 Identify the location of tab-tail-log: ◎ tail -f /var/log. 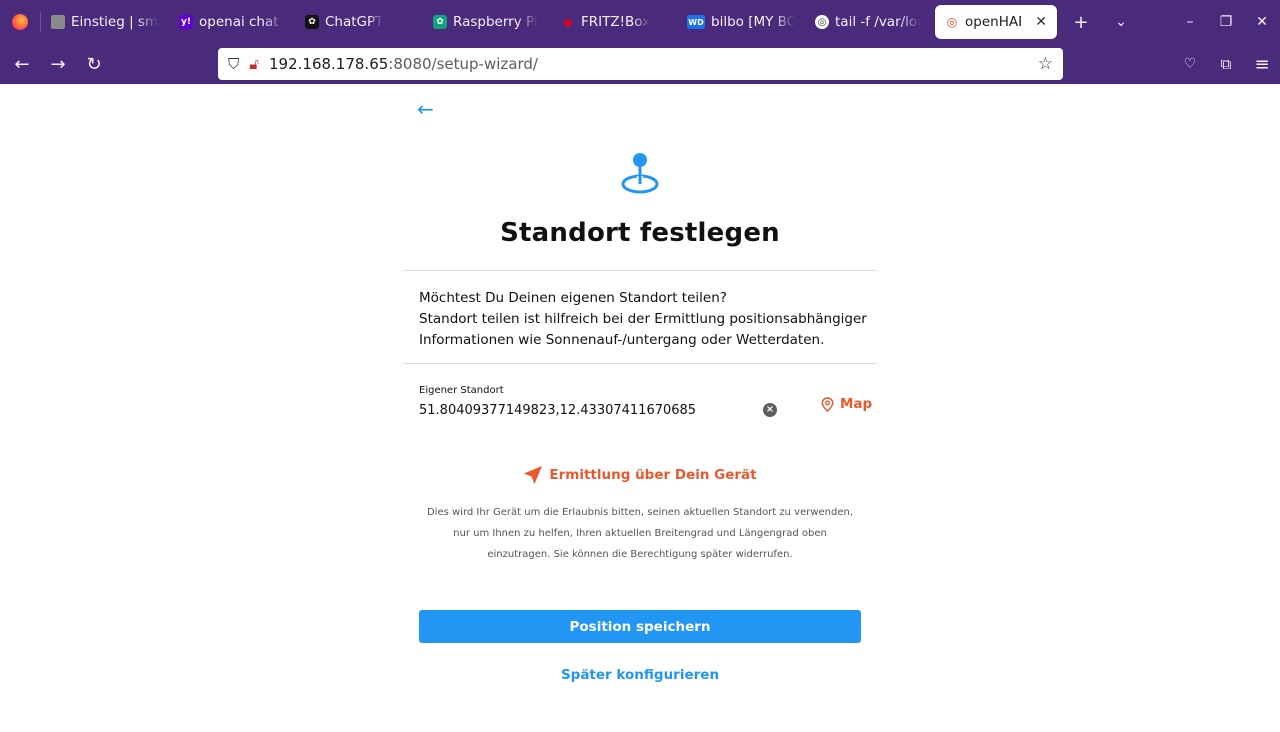
(868, 22).